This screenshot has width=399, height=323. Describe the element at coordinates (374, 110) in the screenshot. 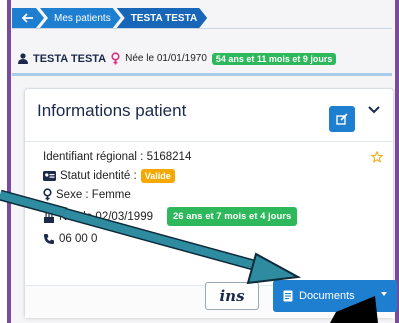

I see `chevron-down-icon` at that location.